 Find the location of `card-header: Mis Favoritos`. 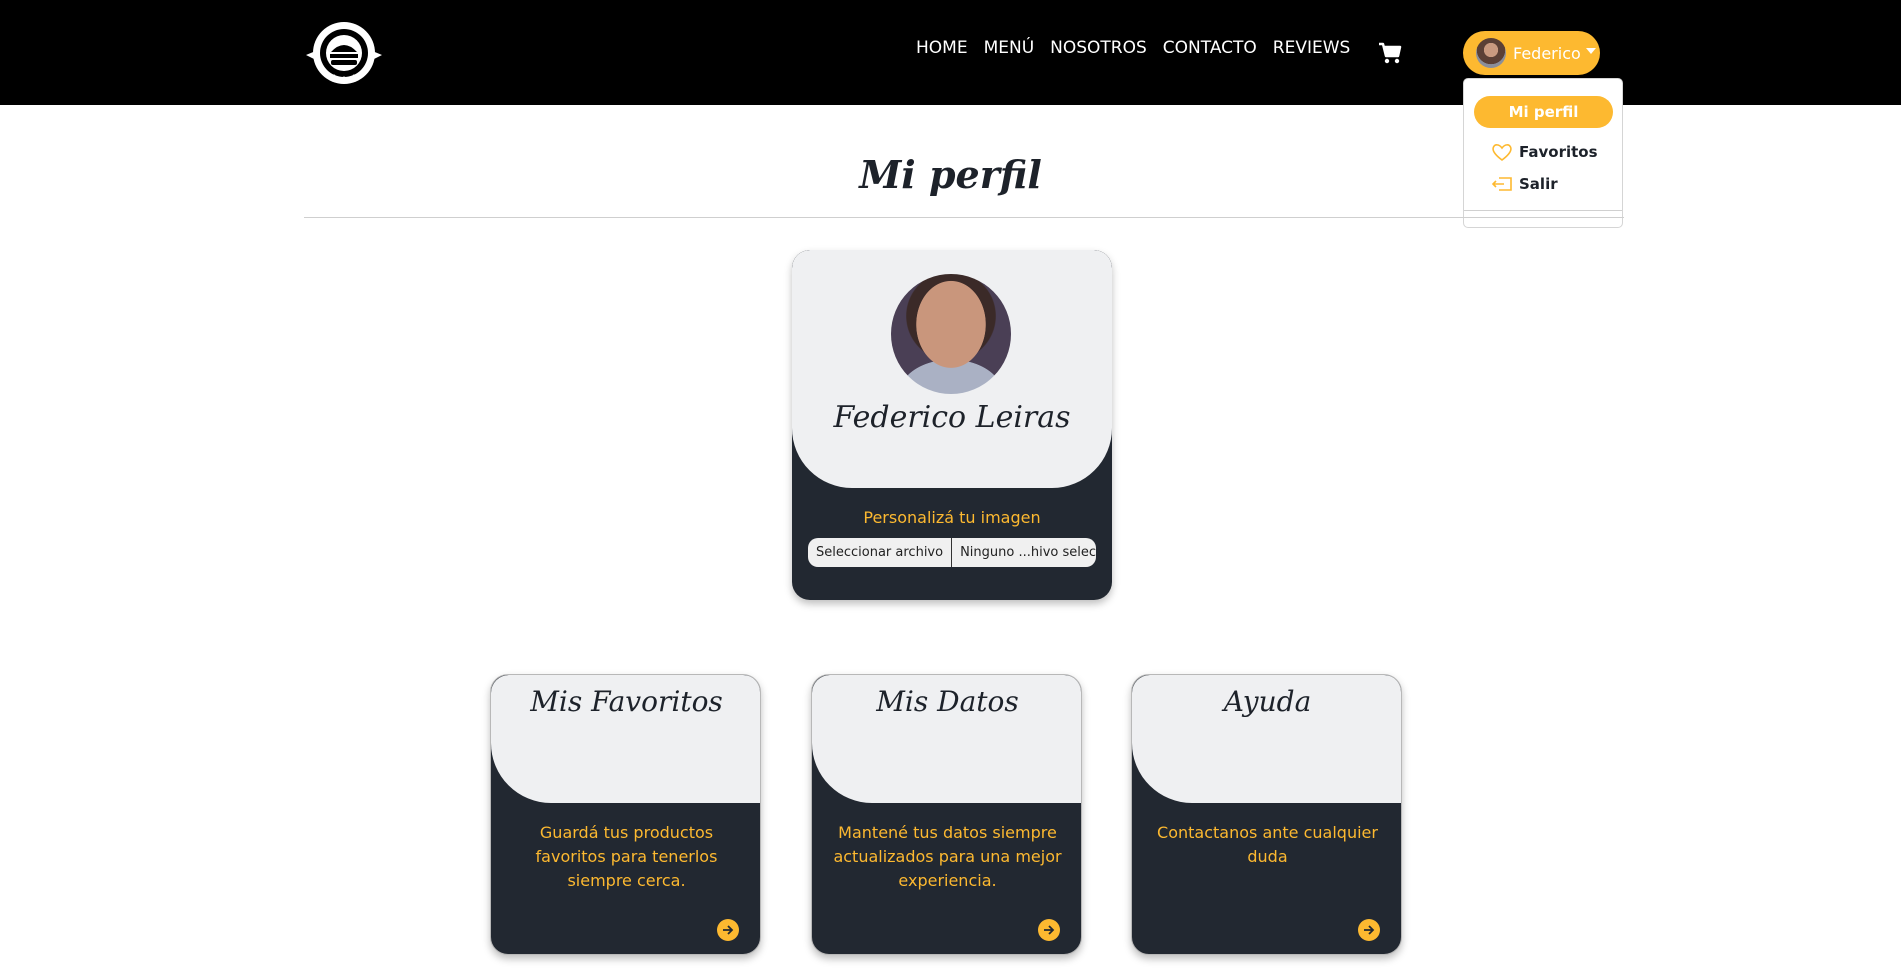

card-header: Mis Favoritos is located at coordinates (625, 739).